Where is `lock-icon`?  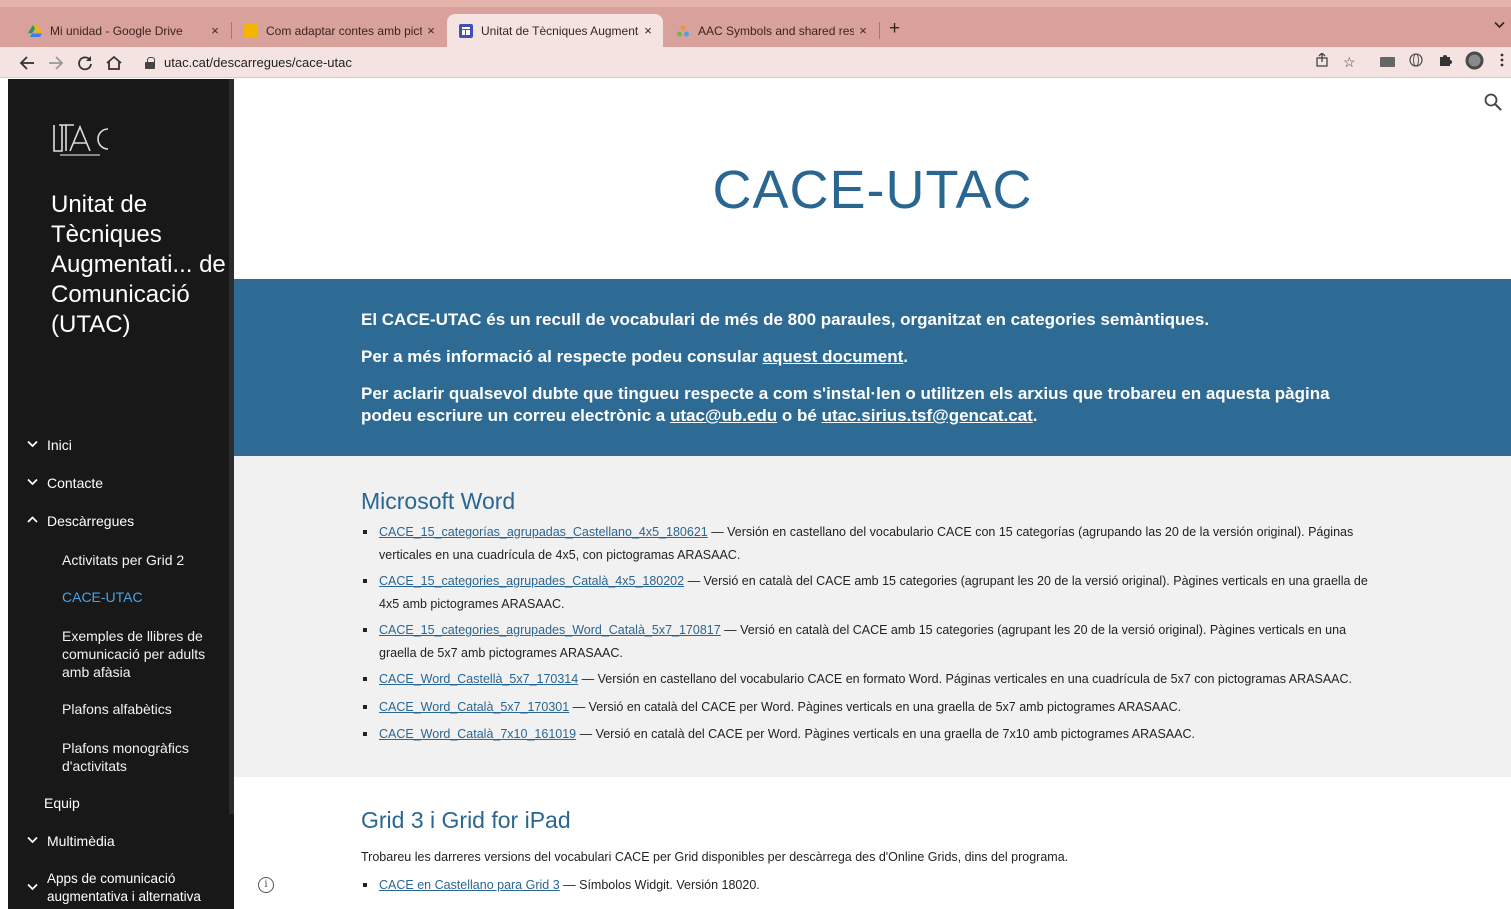
lock-icon is located at coordinates (150, 63).